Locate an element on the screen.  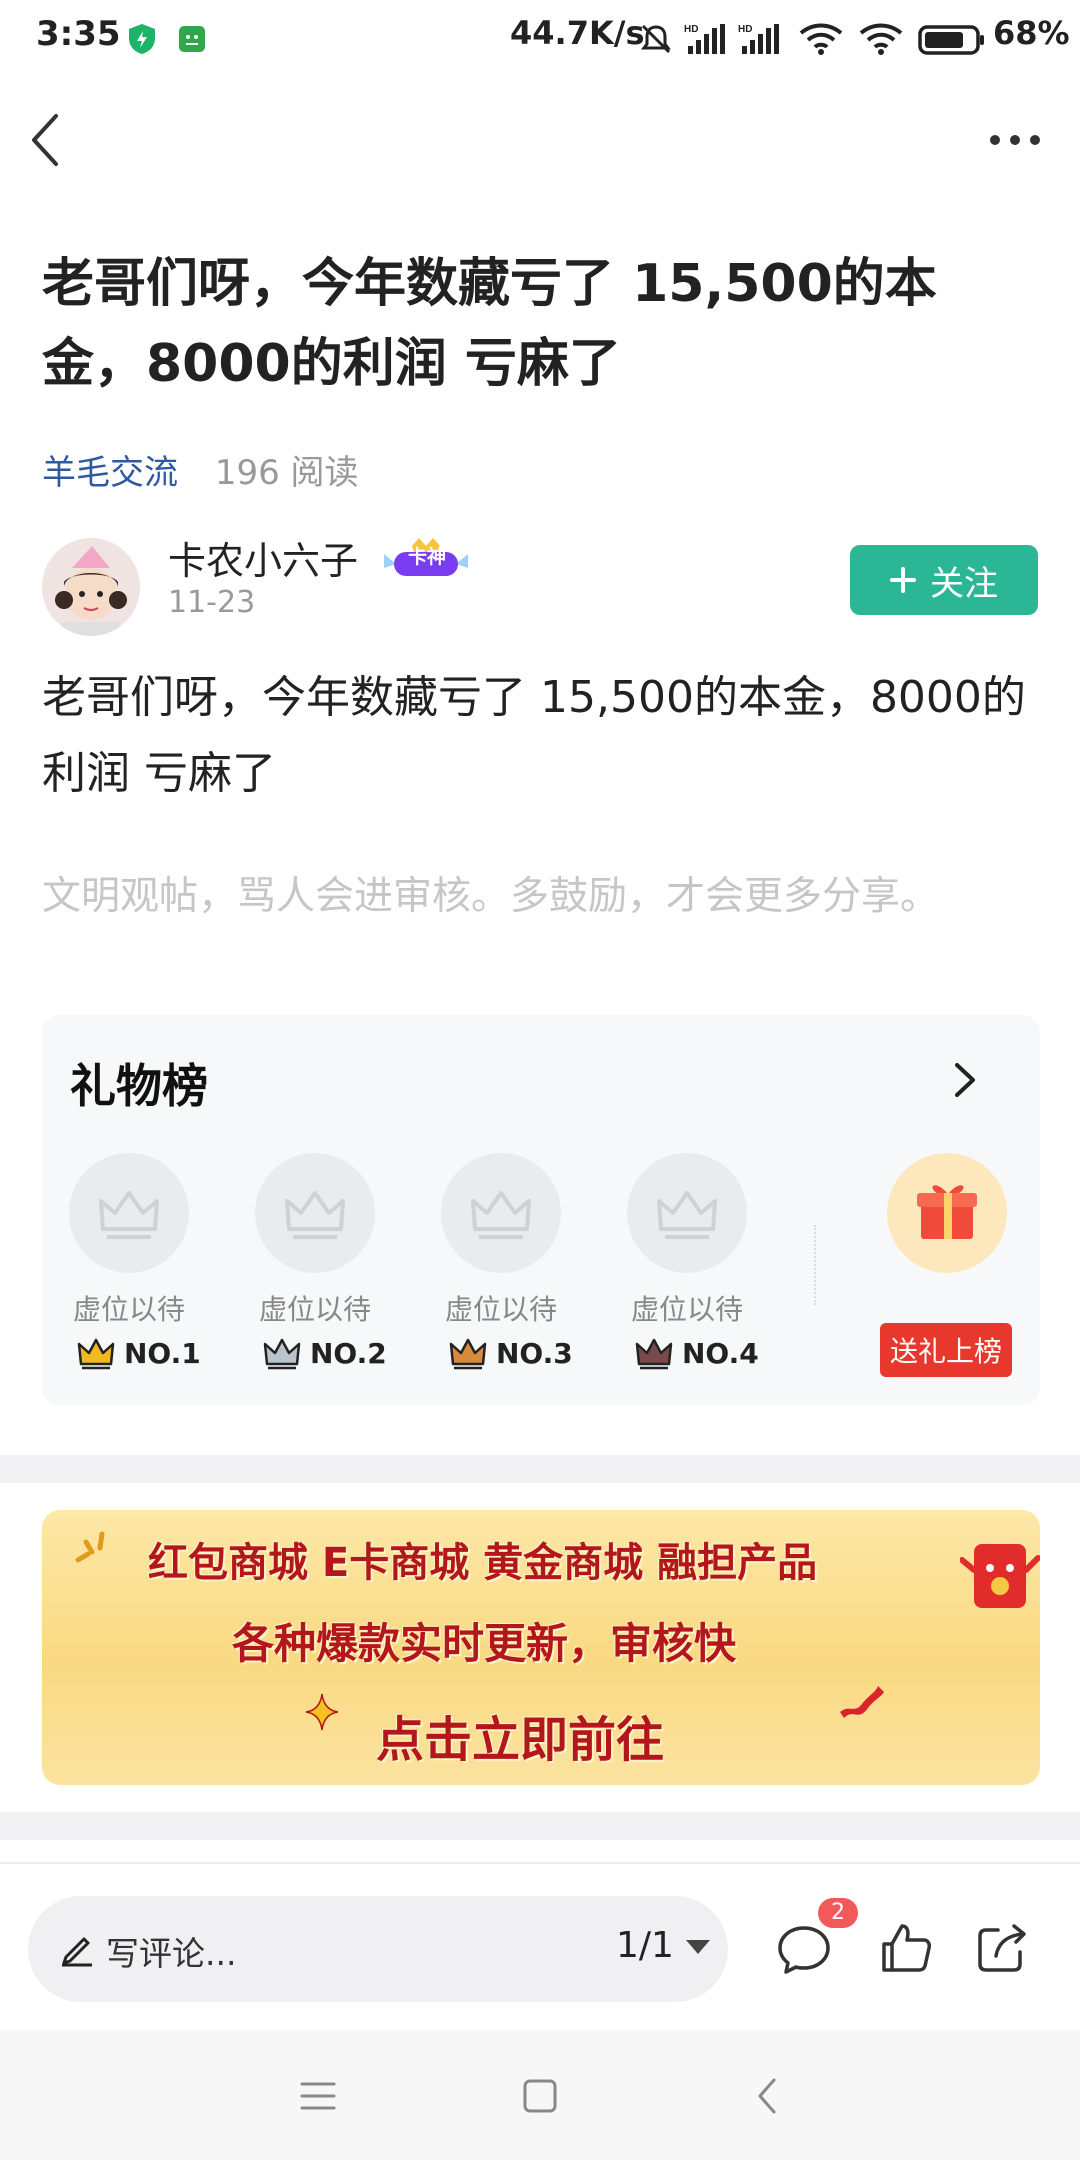
author-badge: 卡神 is located at coordinates (426, 559).